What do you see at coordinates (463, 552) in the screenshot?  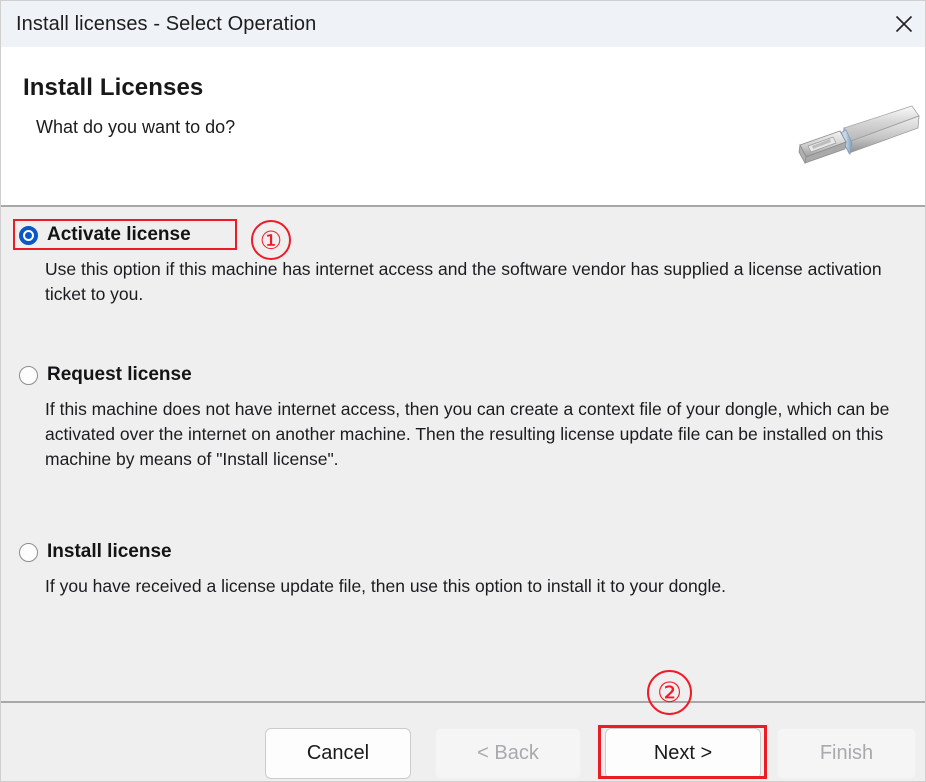 I see `option-install-license-header: Install license` at bounding box center [463, 552].